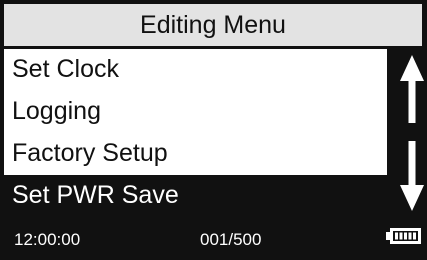  Describe the element at coordinates (231, 239) in the screenshot. I see `record-counter: 001/500` at that location.